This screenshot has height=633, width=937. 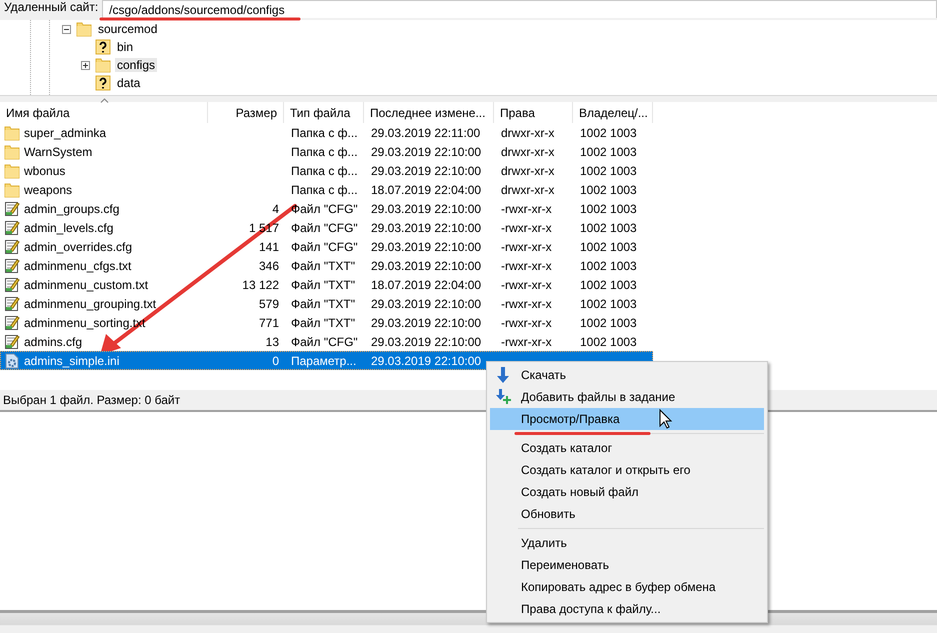 What do you see at coordinates (69, 227) in the screenshot?
I see `file-name: admin_levels.cfg` at bounding box center [69, 227].